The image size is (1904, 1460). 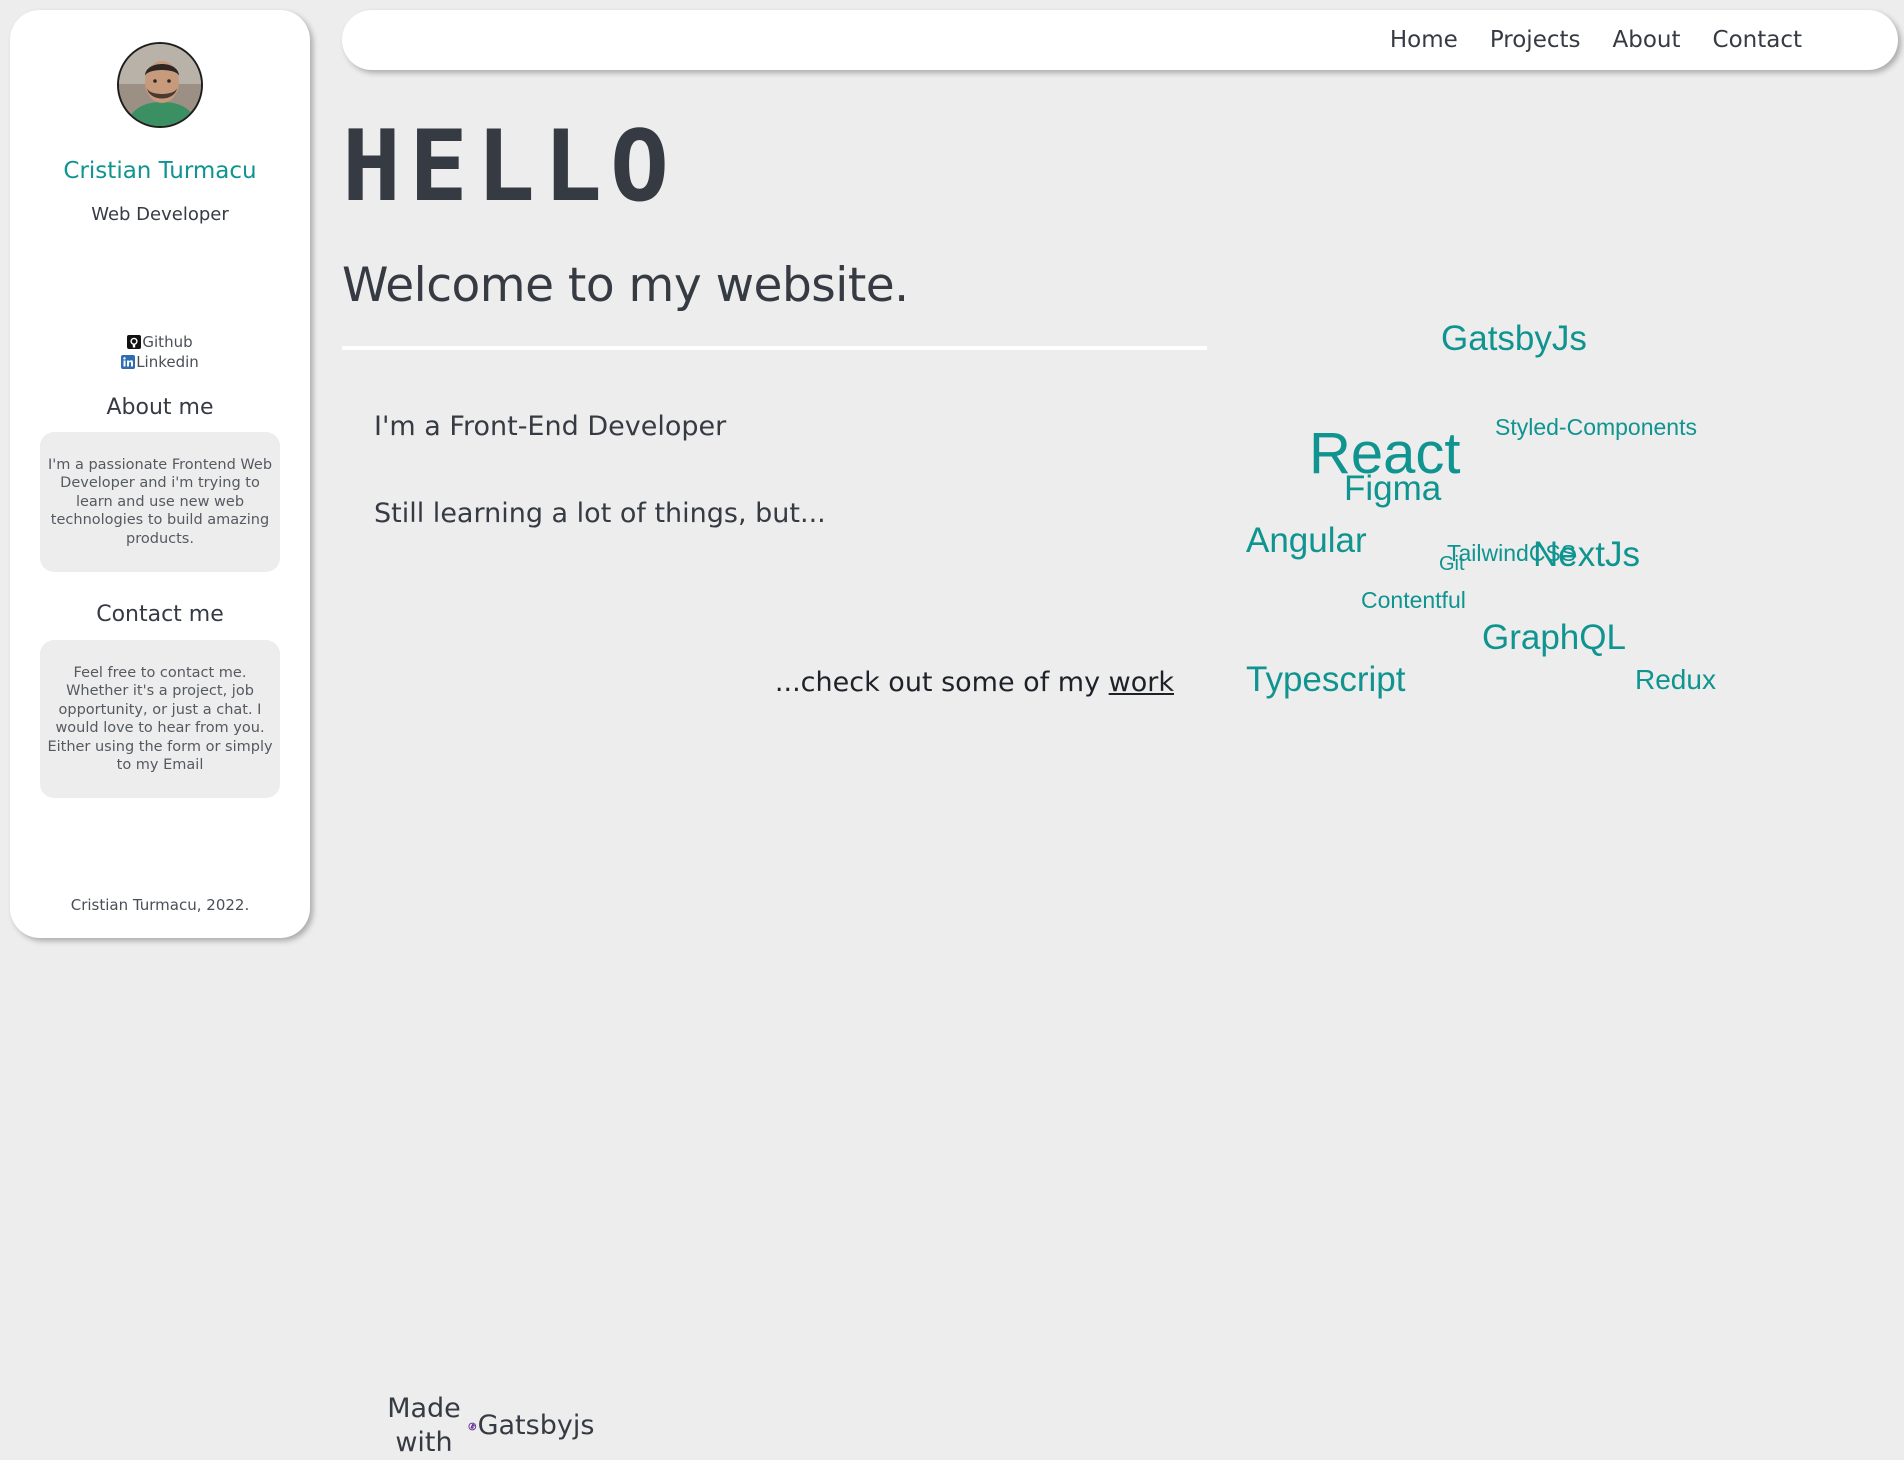 What do you see at coordinates (472, 1426) in the screenshot?
I see `gatsby-icon` at bounding box center [472, 1426].